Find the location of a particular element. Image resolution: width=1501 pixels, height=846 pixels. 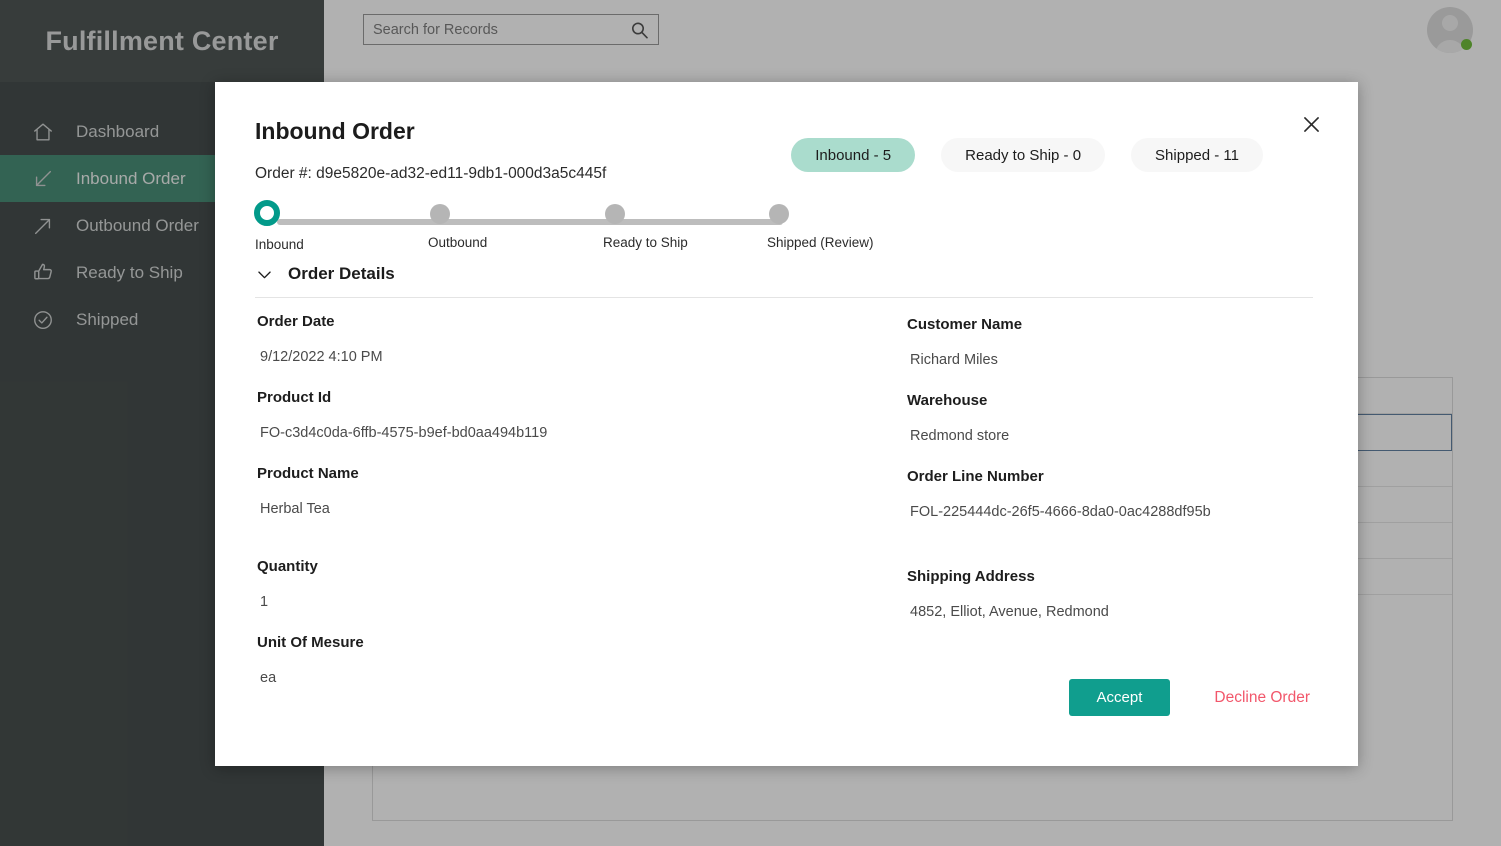

field-value: Redmond store is located at coordinates (960, 436).